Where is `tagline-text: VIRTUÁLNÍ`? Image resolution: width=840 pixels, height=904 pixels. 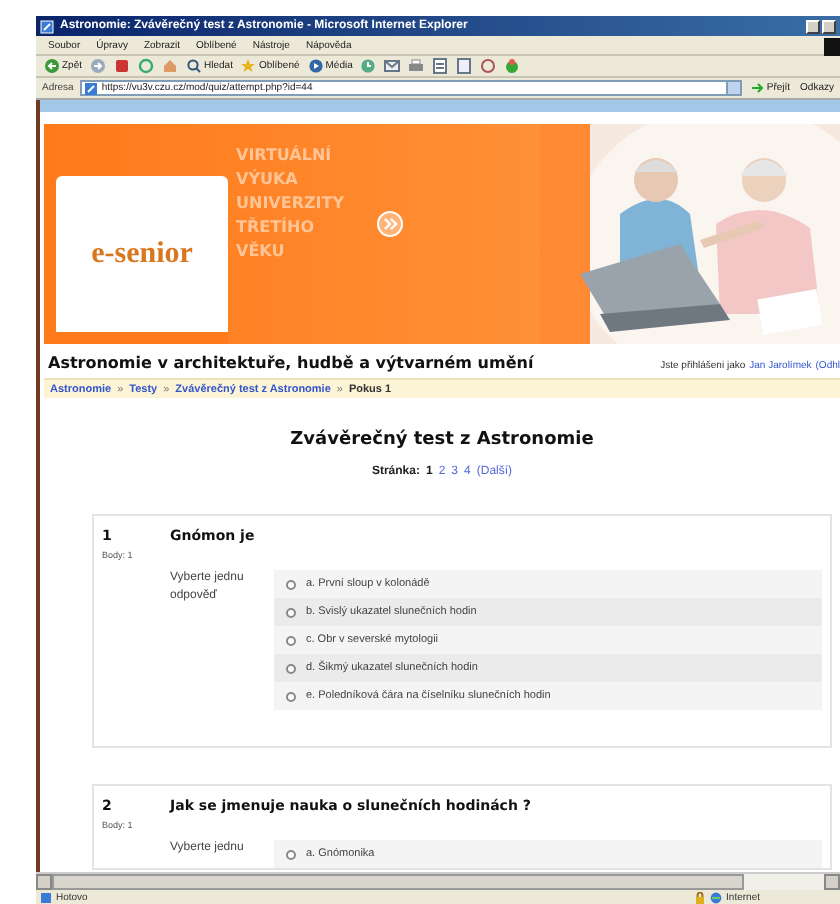 tagline-text: VIRTUÁLNÍ is located at coordinates (285, 156).